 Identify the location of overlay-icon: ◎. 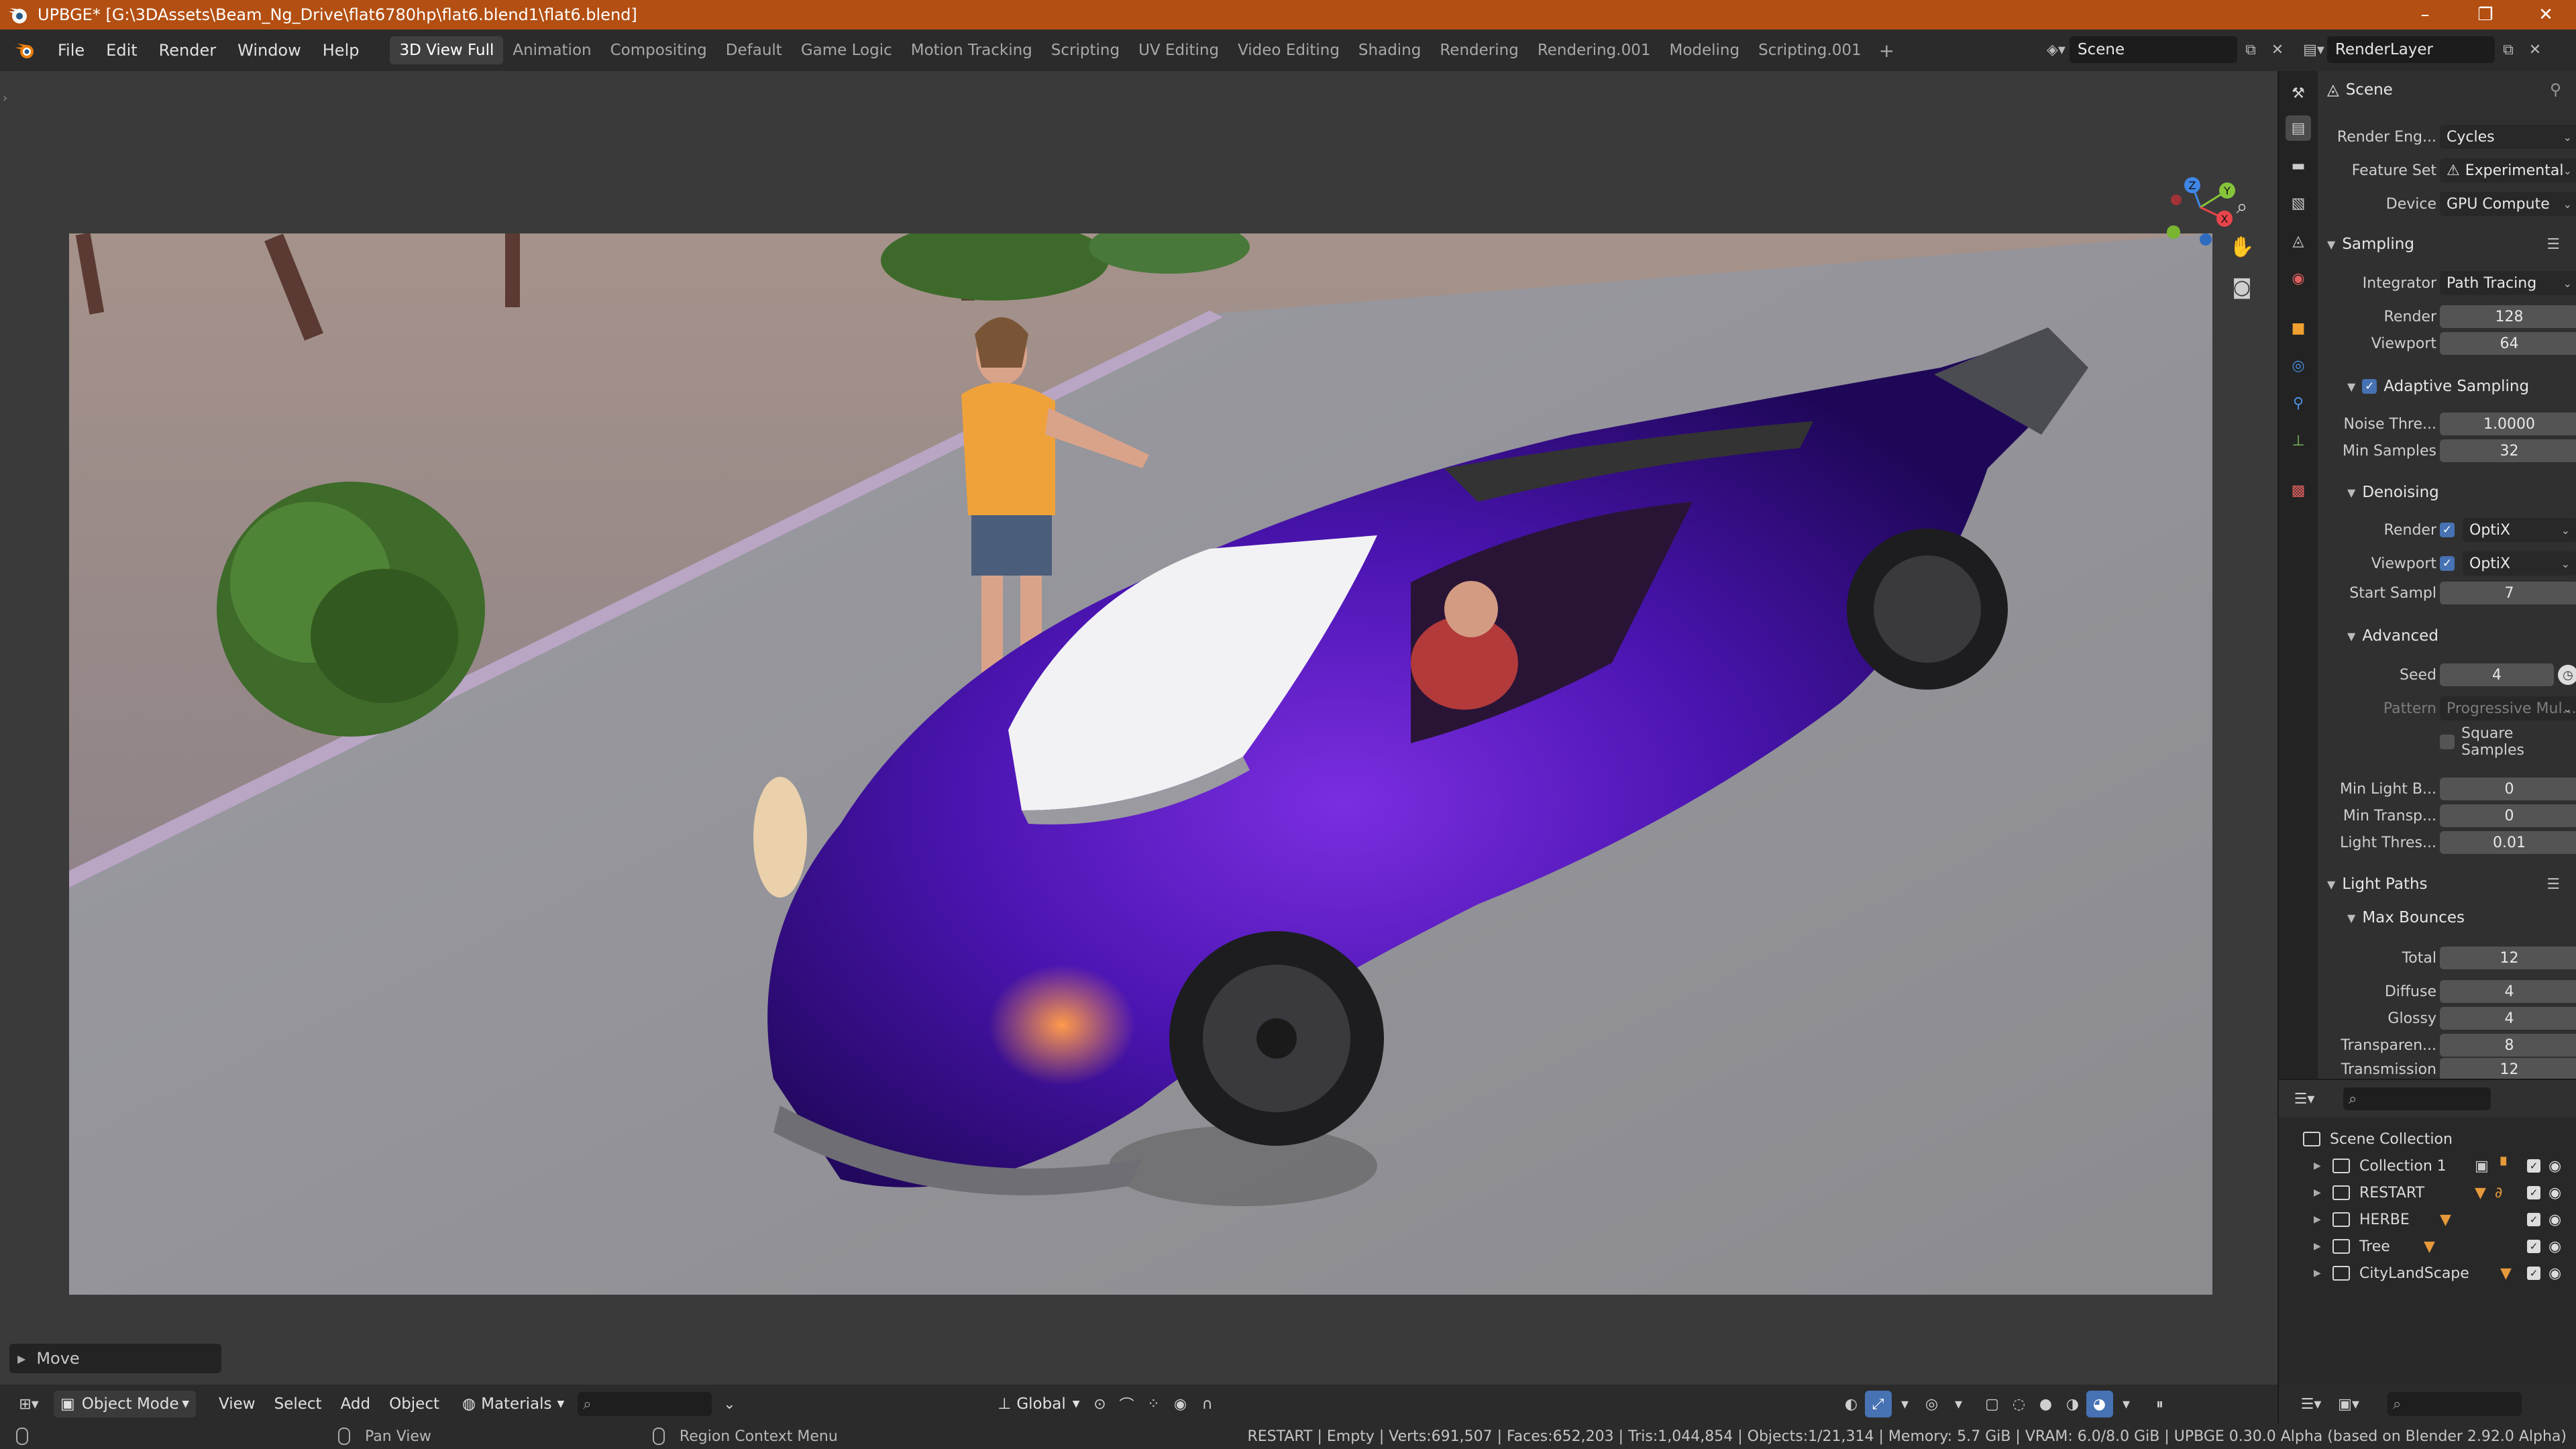
(1932, 1404).